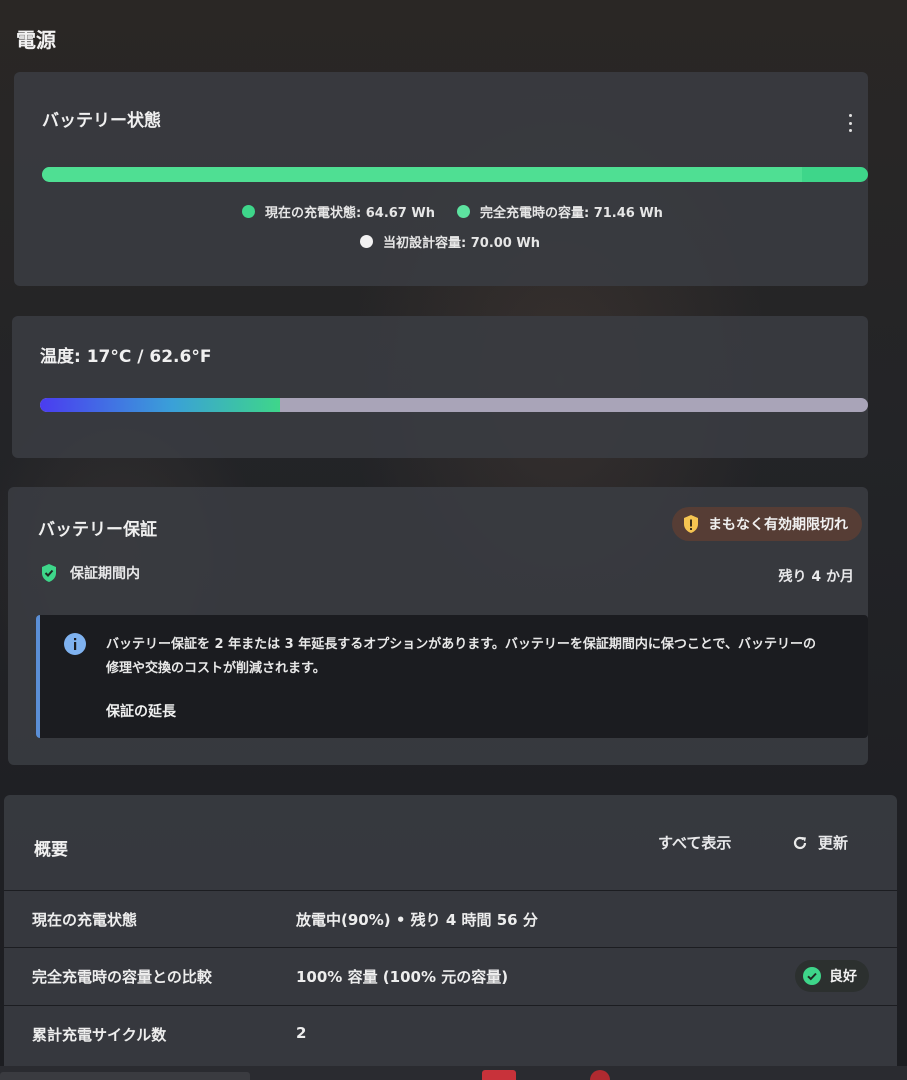 The image size is (907, 1080). What do you see at coordinates (125, 1076) in the screenshot?
I see `taskbar-search` at bounding box center [125, 1076].